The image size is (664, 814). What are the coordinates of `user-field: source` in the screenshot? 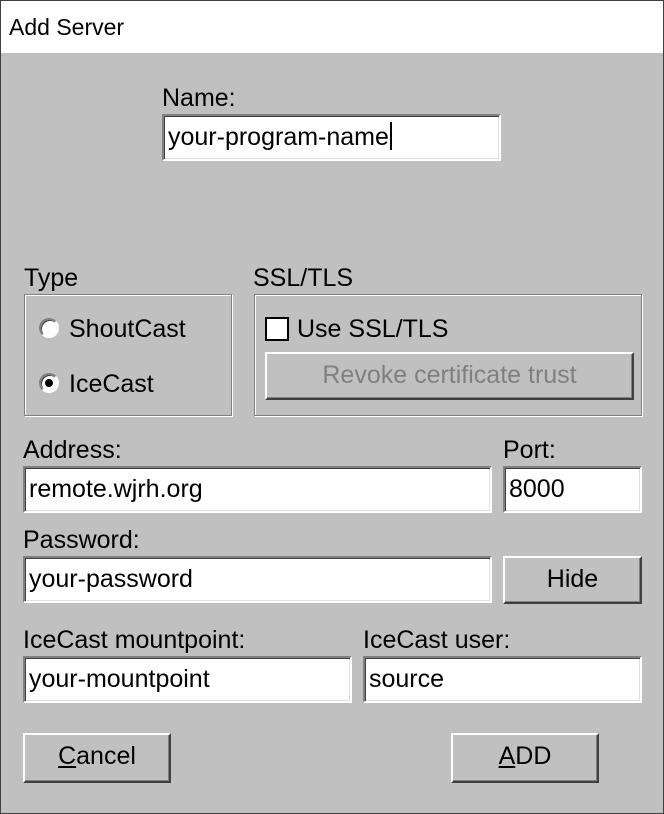 It's located at (502, 679).